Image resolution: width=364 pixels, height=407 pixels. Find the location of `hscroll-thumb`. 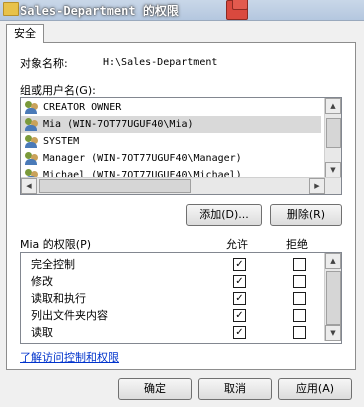

hscroll-thumb is located at coordinates (115, 186).